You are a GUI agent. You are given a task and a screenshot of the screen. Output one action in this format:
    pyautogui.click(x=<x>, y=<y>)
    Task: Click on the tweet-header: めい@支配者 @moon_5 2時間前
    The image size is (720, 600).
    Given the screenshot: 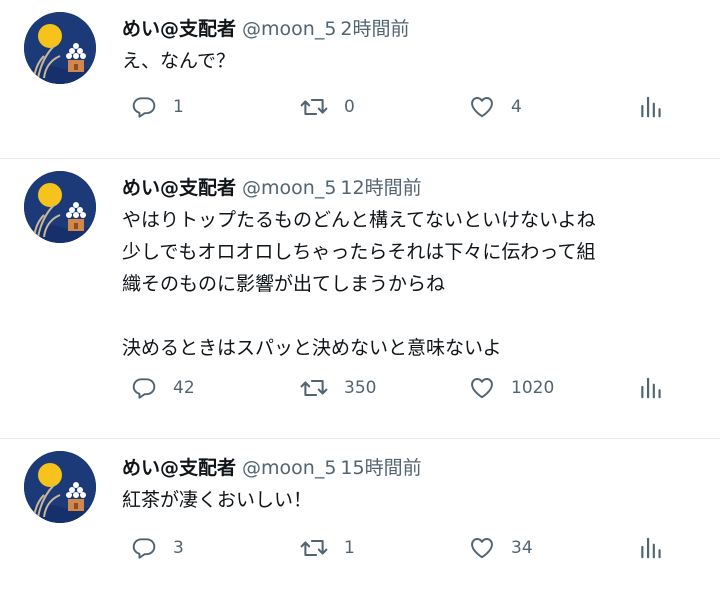 What is the action you would take?
    pyautogui.click(x=266, y=29)
    